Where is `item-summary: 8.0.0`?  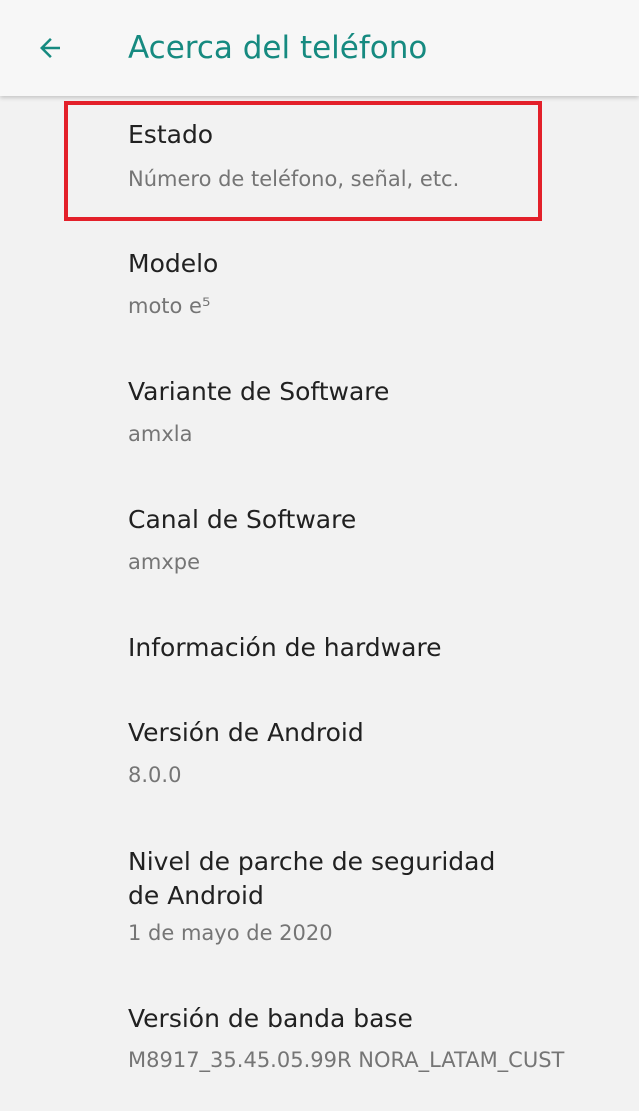
item-summary: 8.0.0 is located at coordinates (155, 775).